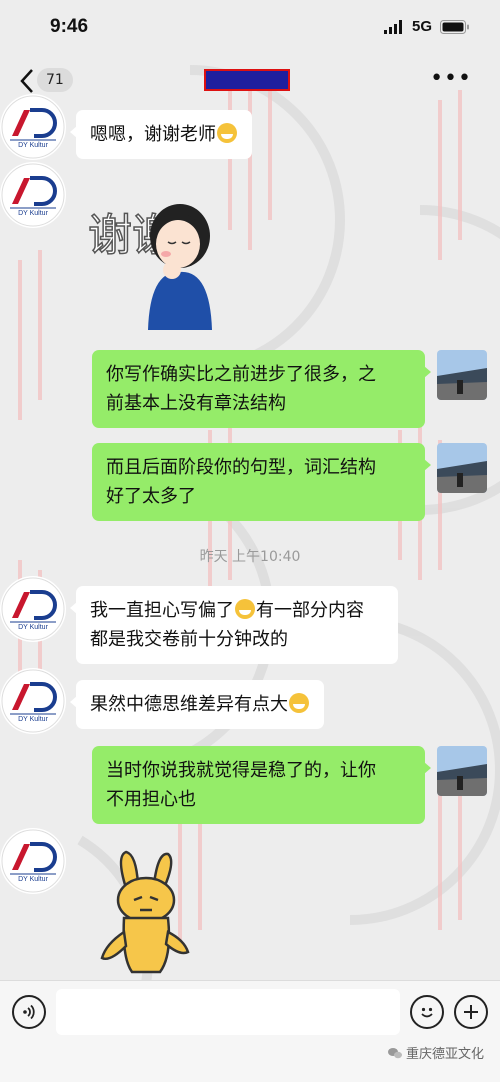 Image resolution: width=500 pixels, height=1082 pixels. What do you see at coordinates (55, 80) in the screenshot?
I see `unread-count-badge: 71` at bounding box center [55, 80].